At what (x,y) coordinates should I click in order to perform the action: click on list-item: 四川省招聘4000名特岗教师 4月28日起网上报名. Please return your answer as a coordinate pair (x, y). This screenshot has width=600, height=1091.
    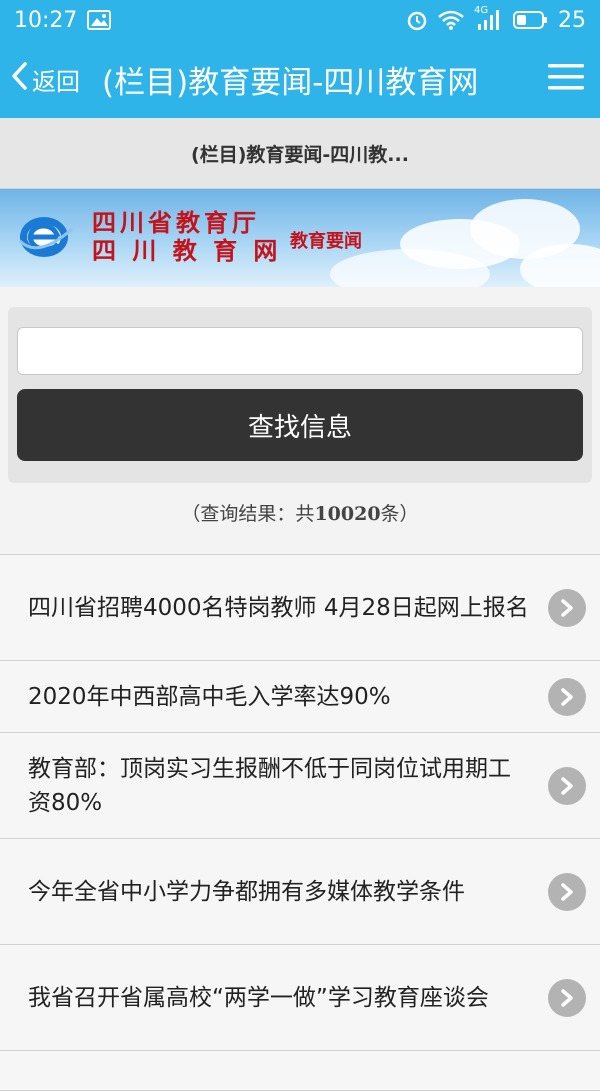
    Looking at the image, I should click on (300, 608).